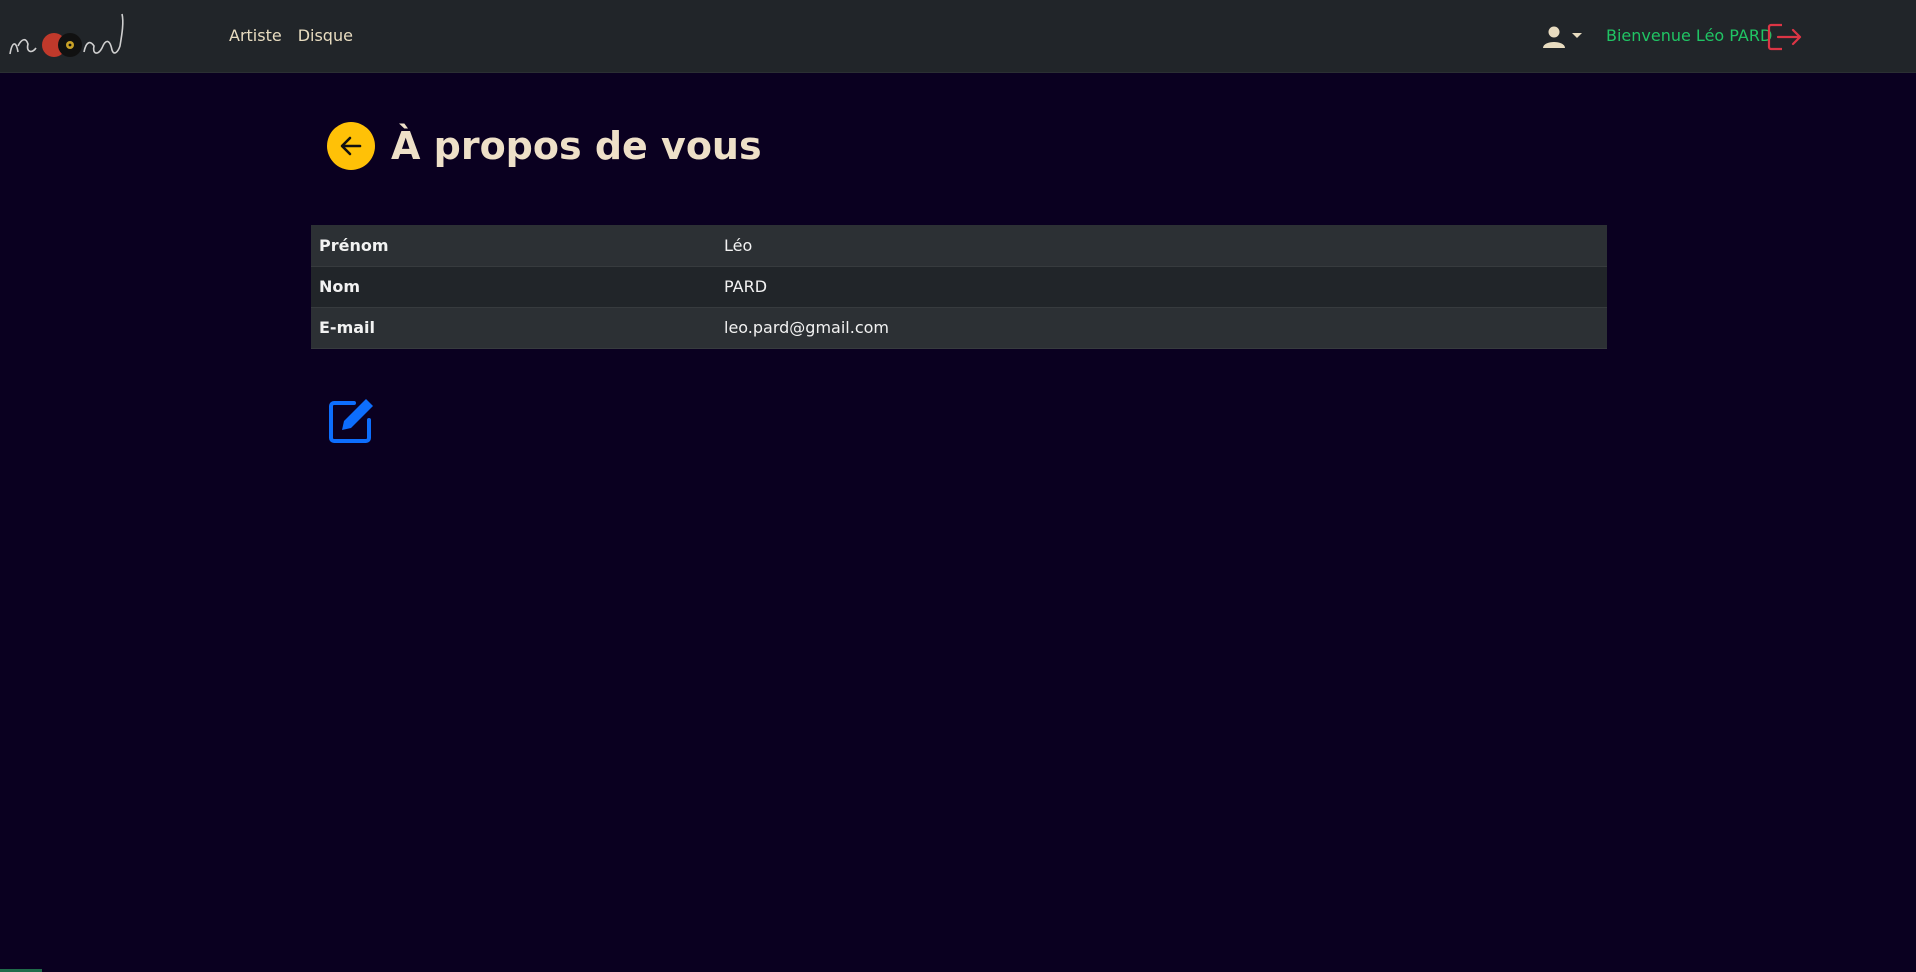 This screenshot has width=1916, height=972. What do you see at coordinates (255, 35) in the screenshot?
I see `nav-link-artiste: Artiste` at bounding box center [255, 35].